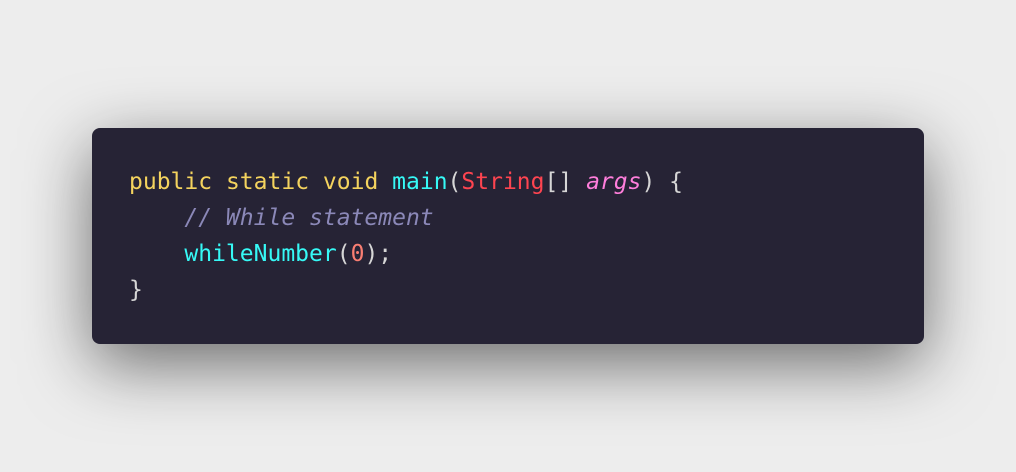  I want to click on number-literal: 0, so click(357, 254).